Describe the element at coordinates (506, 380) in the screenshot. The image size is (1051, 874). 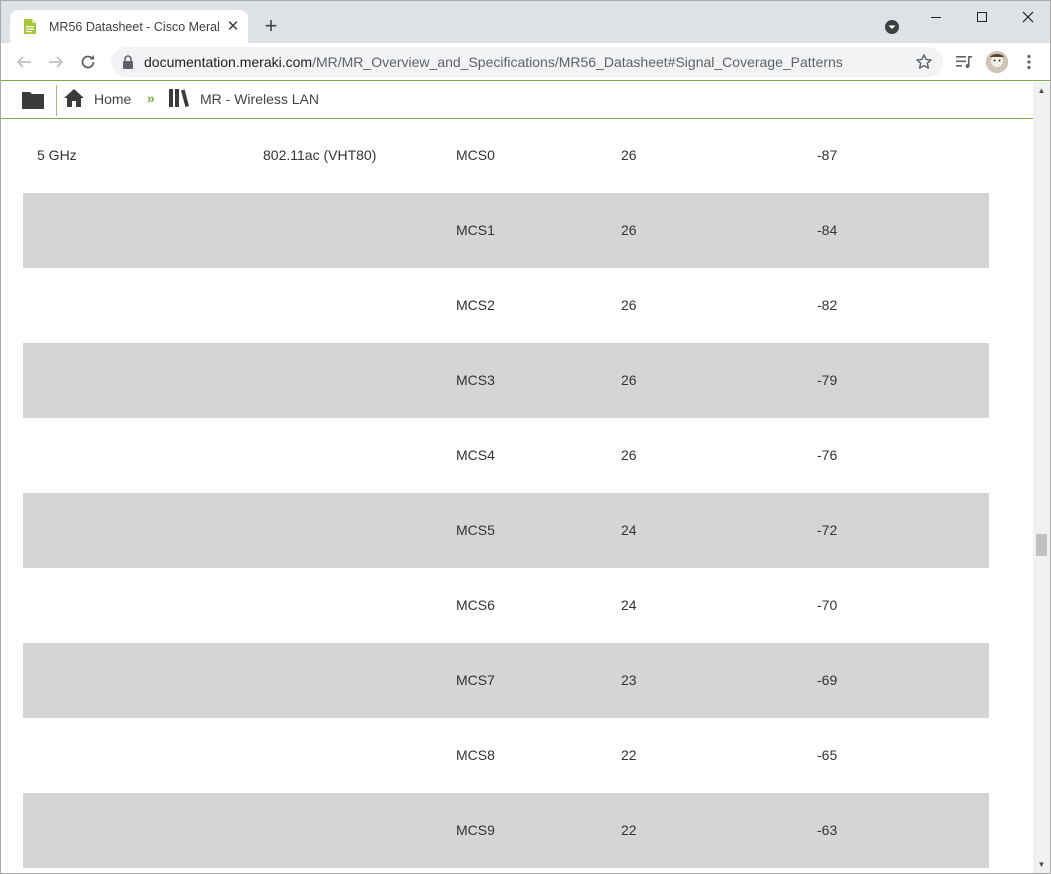
I see `table-row: MCS3 26 -79` at that location.